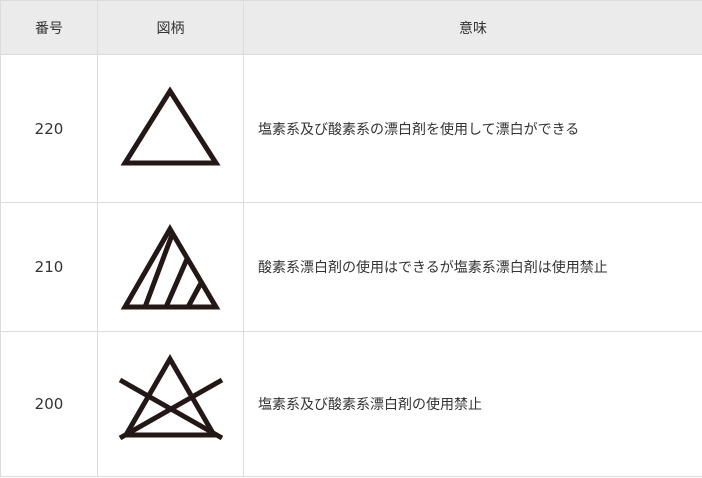  I want to click on triangle-diagonal-lines-icon, so click(170, 267).